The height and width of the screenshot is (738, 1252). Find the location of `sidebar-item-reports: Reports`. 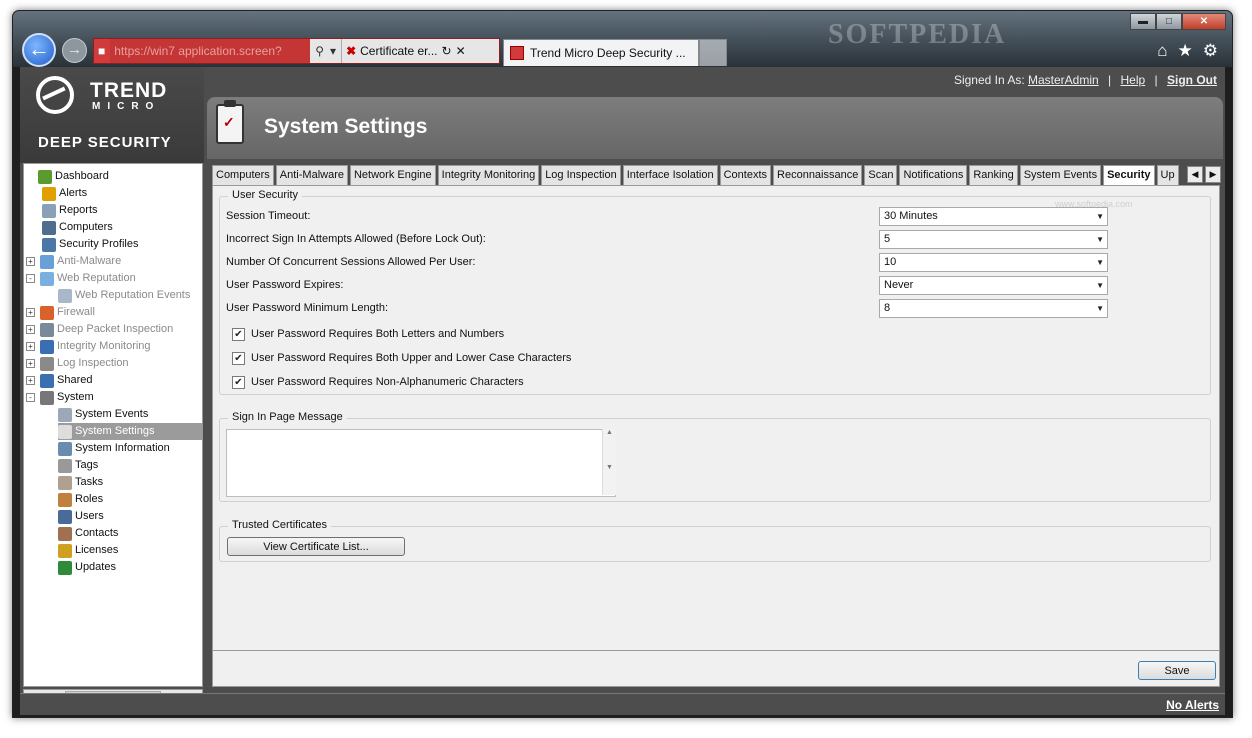

sidebar-item-reports: Reports is located at coordinates (70, 210).